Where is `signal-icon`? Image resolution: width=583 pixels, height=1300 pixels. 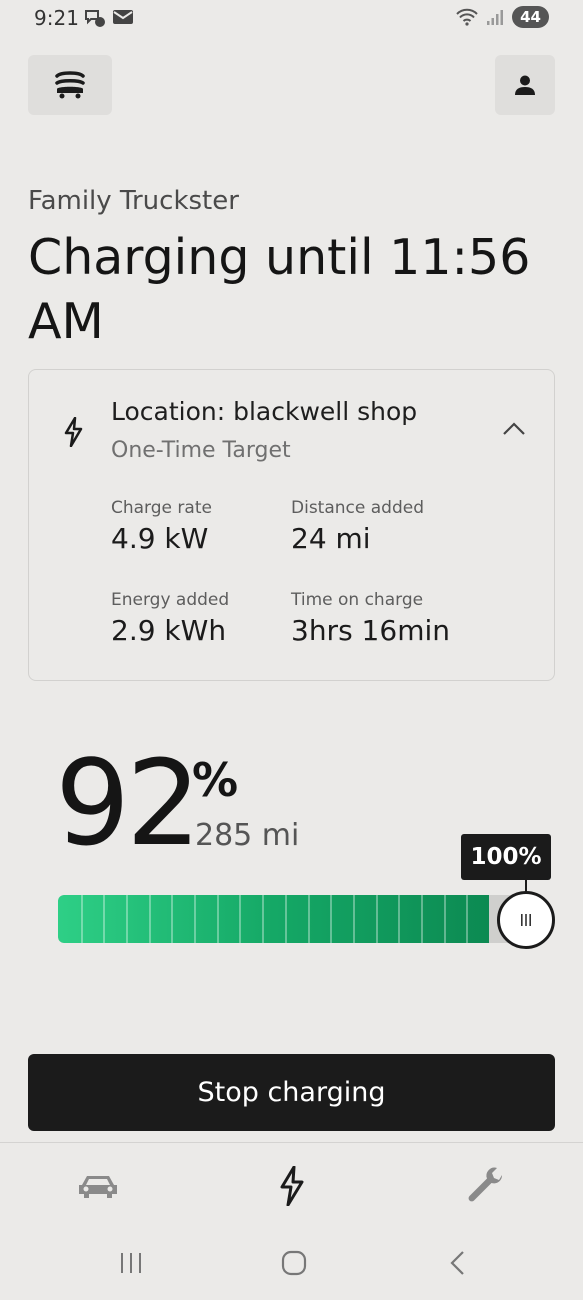 signal-icon is located at coordinates (495, 17).